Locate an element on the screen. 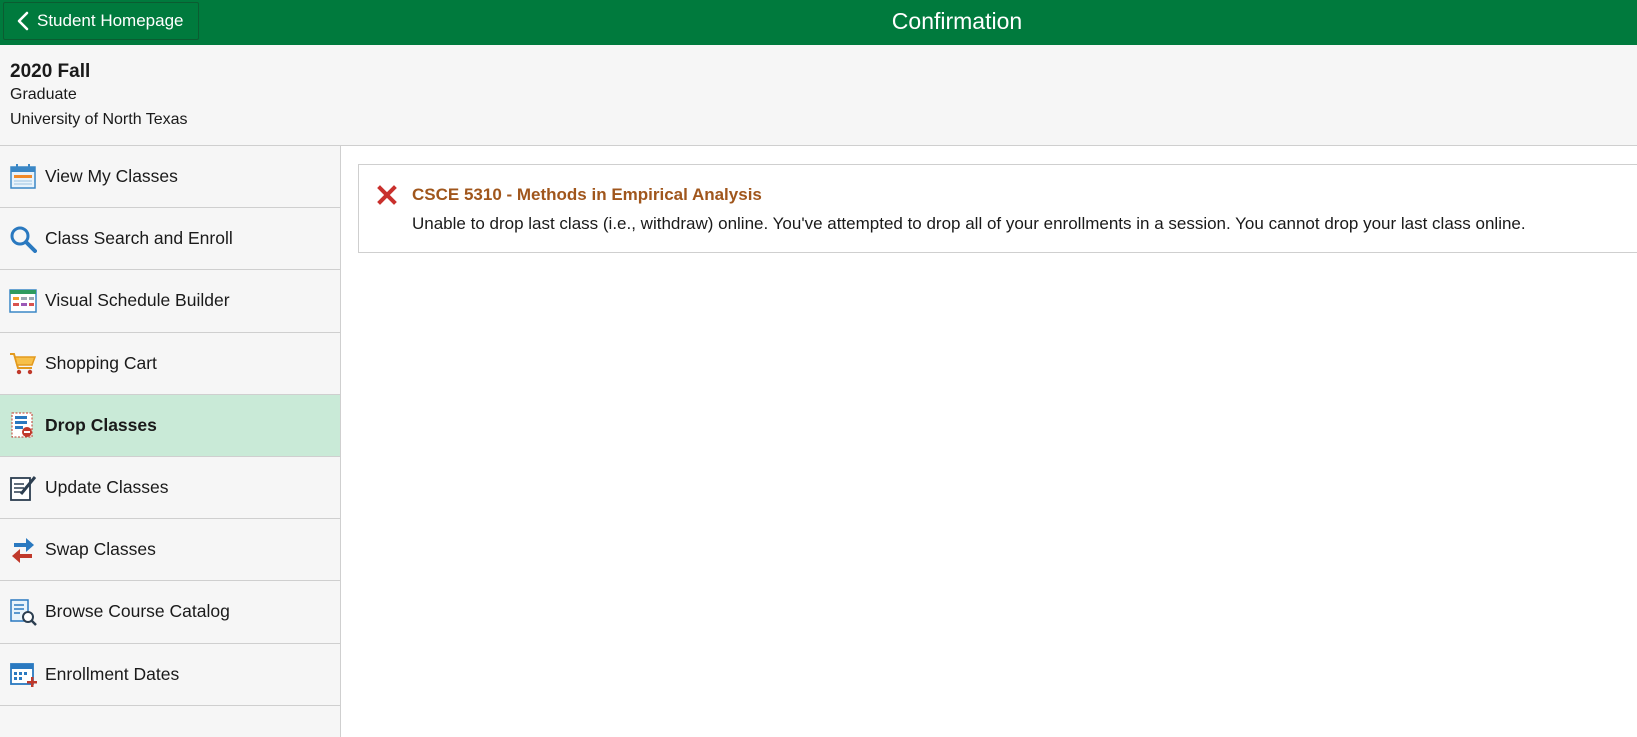 This screenshot has width=1637, height=737. sidebar-item-label: Browse Course Catalog is located at coordinates (137, 611).